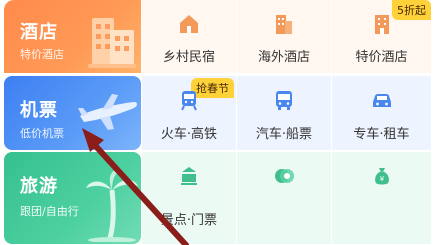  What do you see at coordinates (381, 198) in the screenshot?
I see `travel-item-moneybag: ¥` at bounding box center [381, 198].